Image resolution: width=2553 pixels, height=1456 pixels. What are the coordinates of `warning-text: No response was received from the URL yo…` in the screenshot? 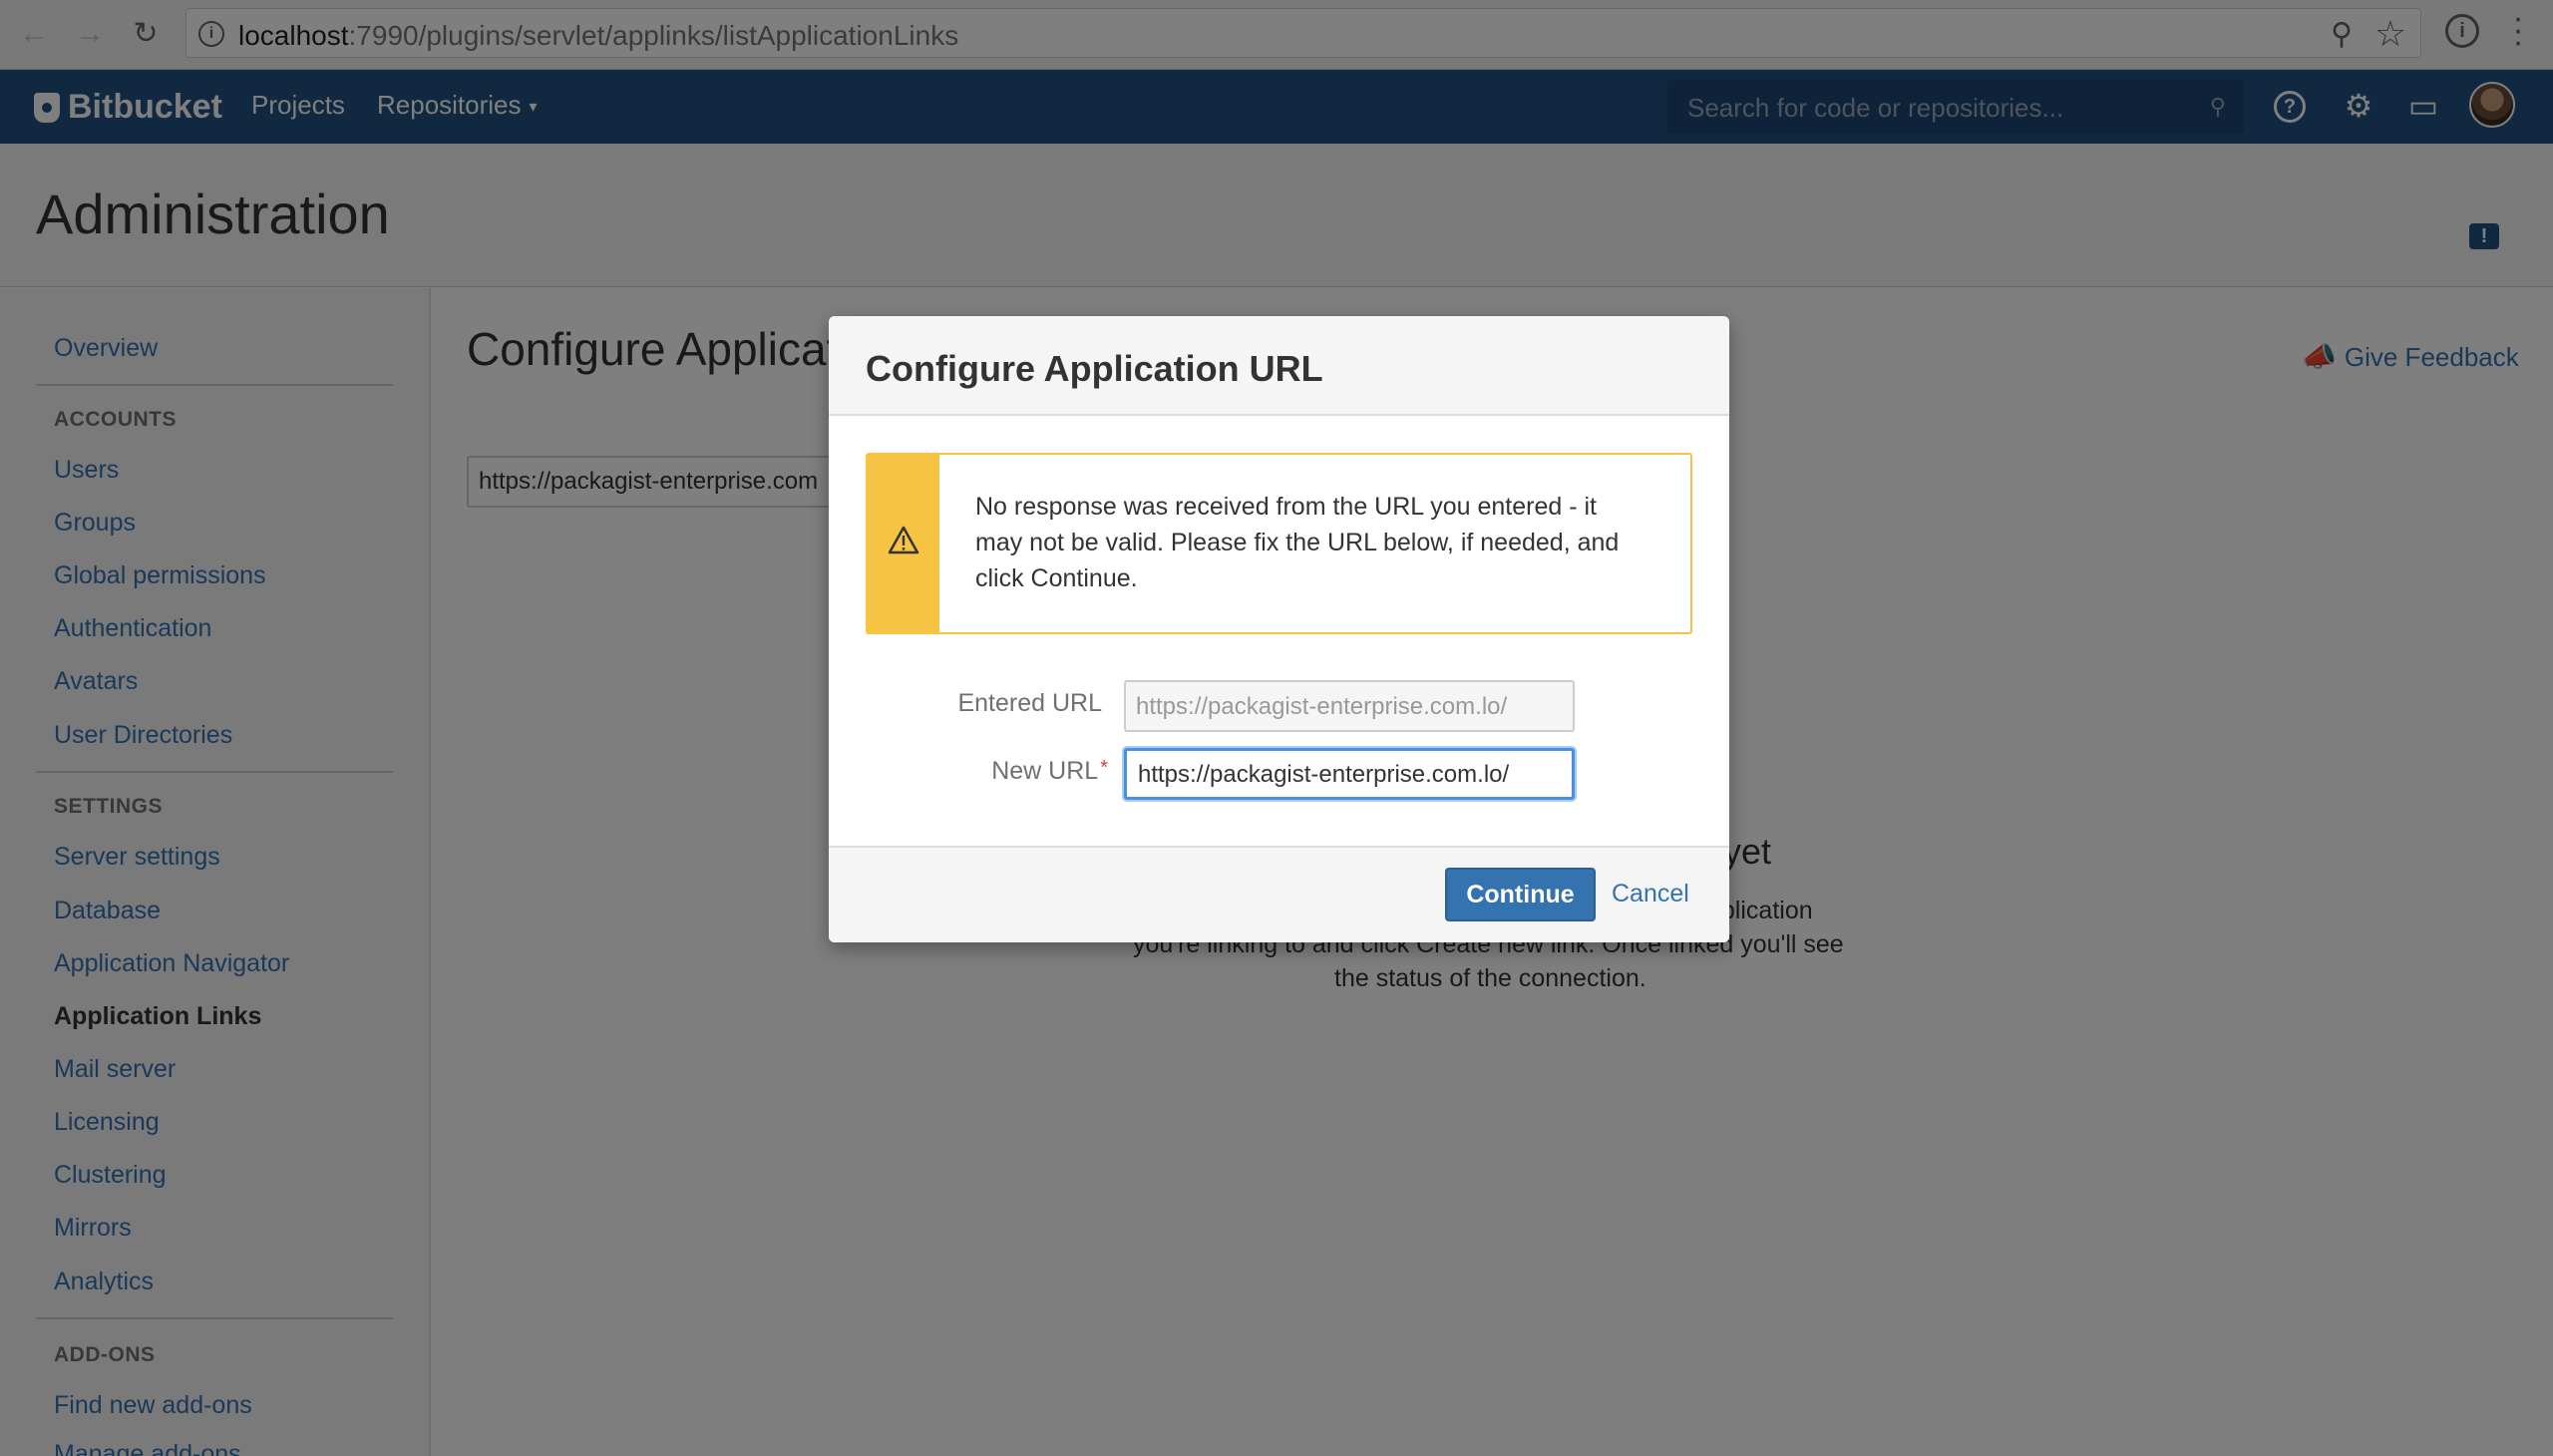 It's located at (1297, 542).